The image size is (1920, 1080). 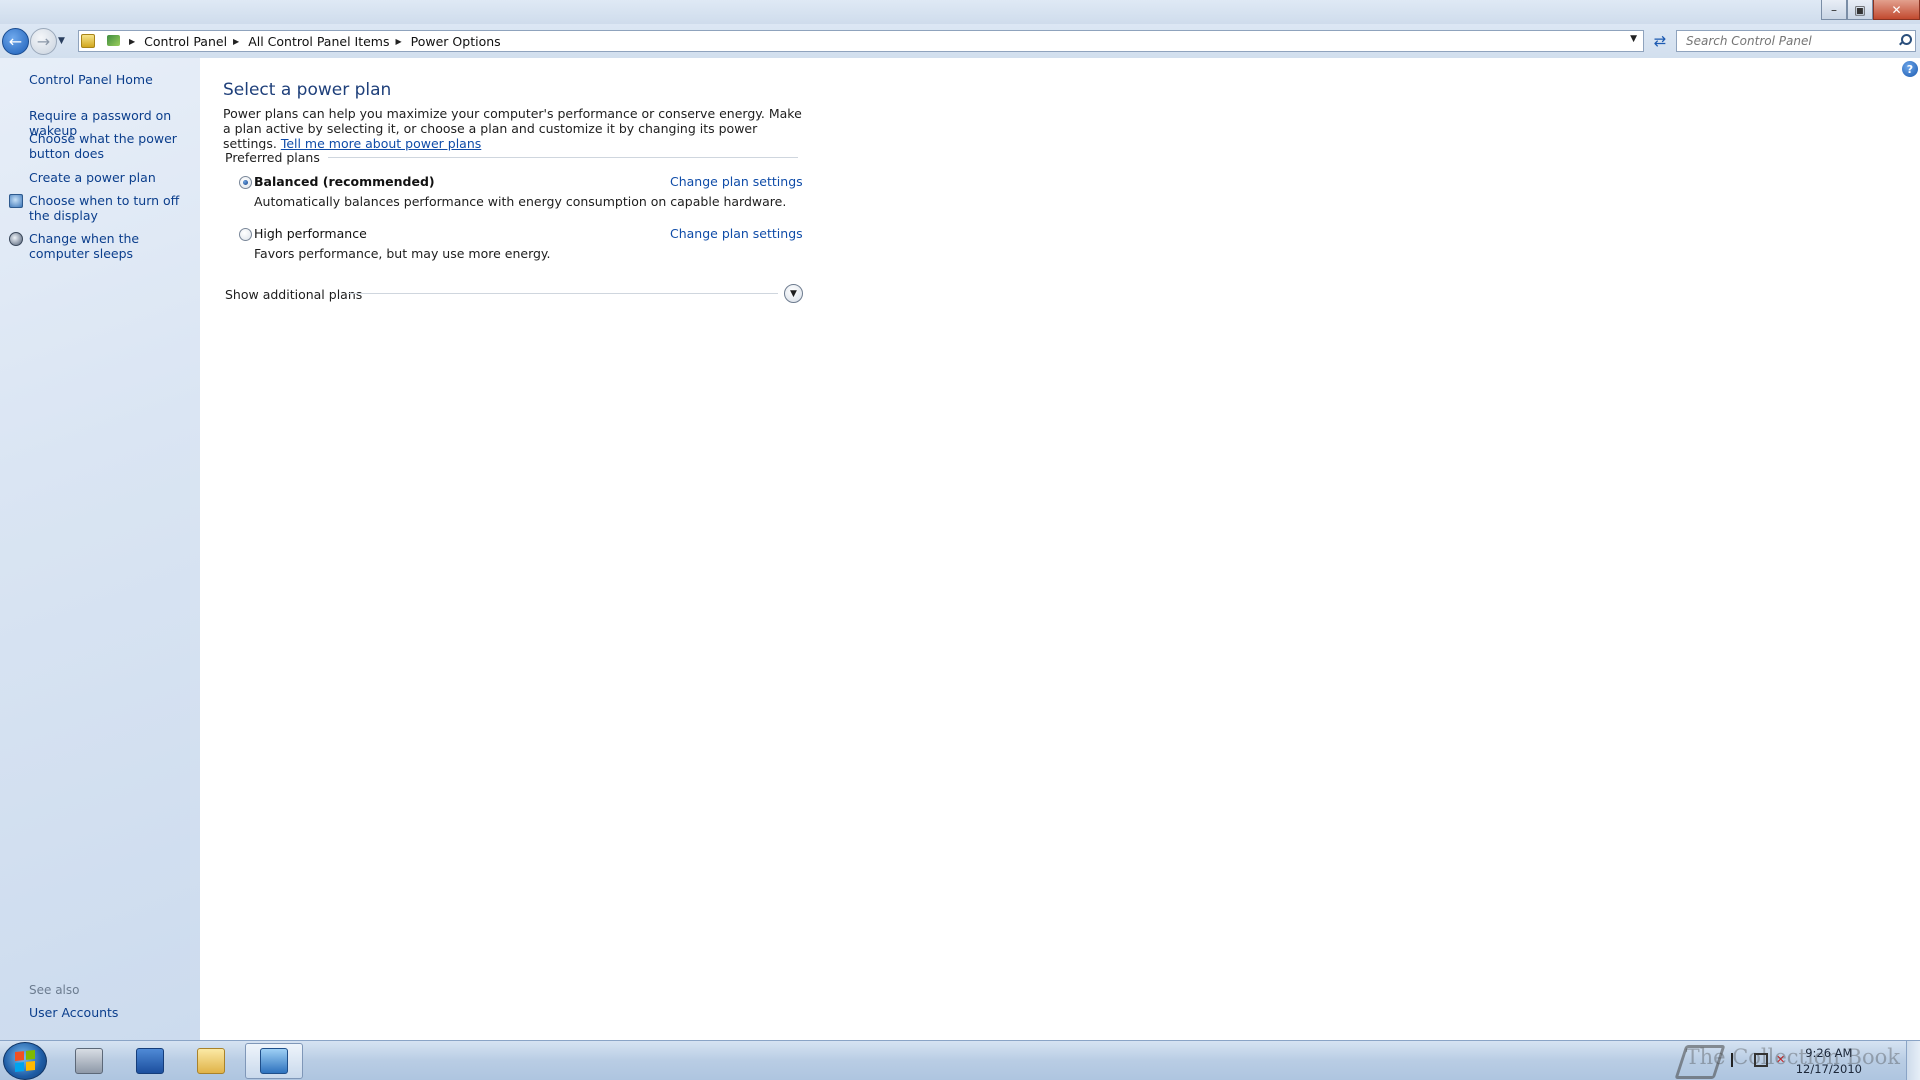 I want to click on back-button: ←, so click(x=15, y=41).